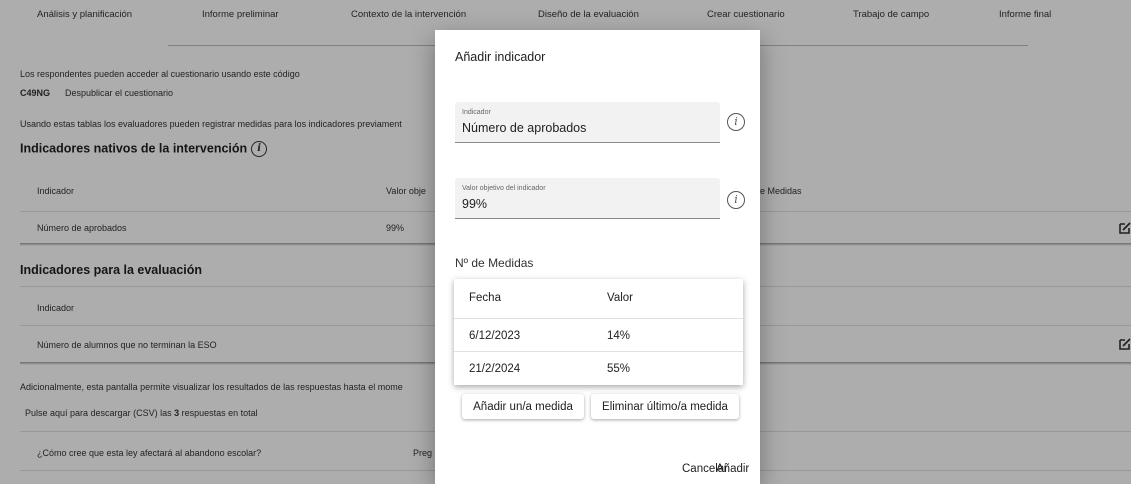  Describe the element at coordinates (476, 112) in the screenshot. I see `indicator-field-label: Indicador` at that location.